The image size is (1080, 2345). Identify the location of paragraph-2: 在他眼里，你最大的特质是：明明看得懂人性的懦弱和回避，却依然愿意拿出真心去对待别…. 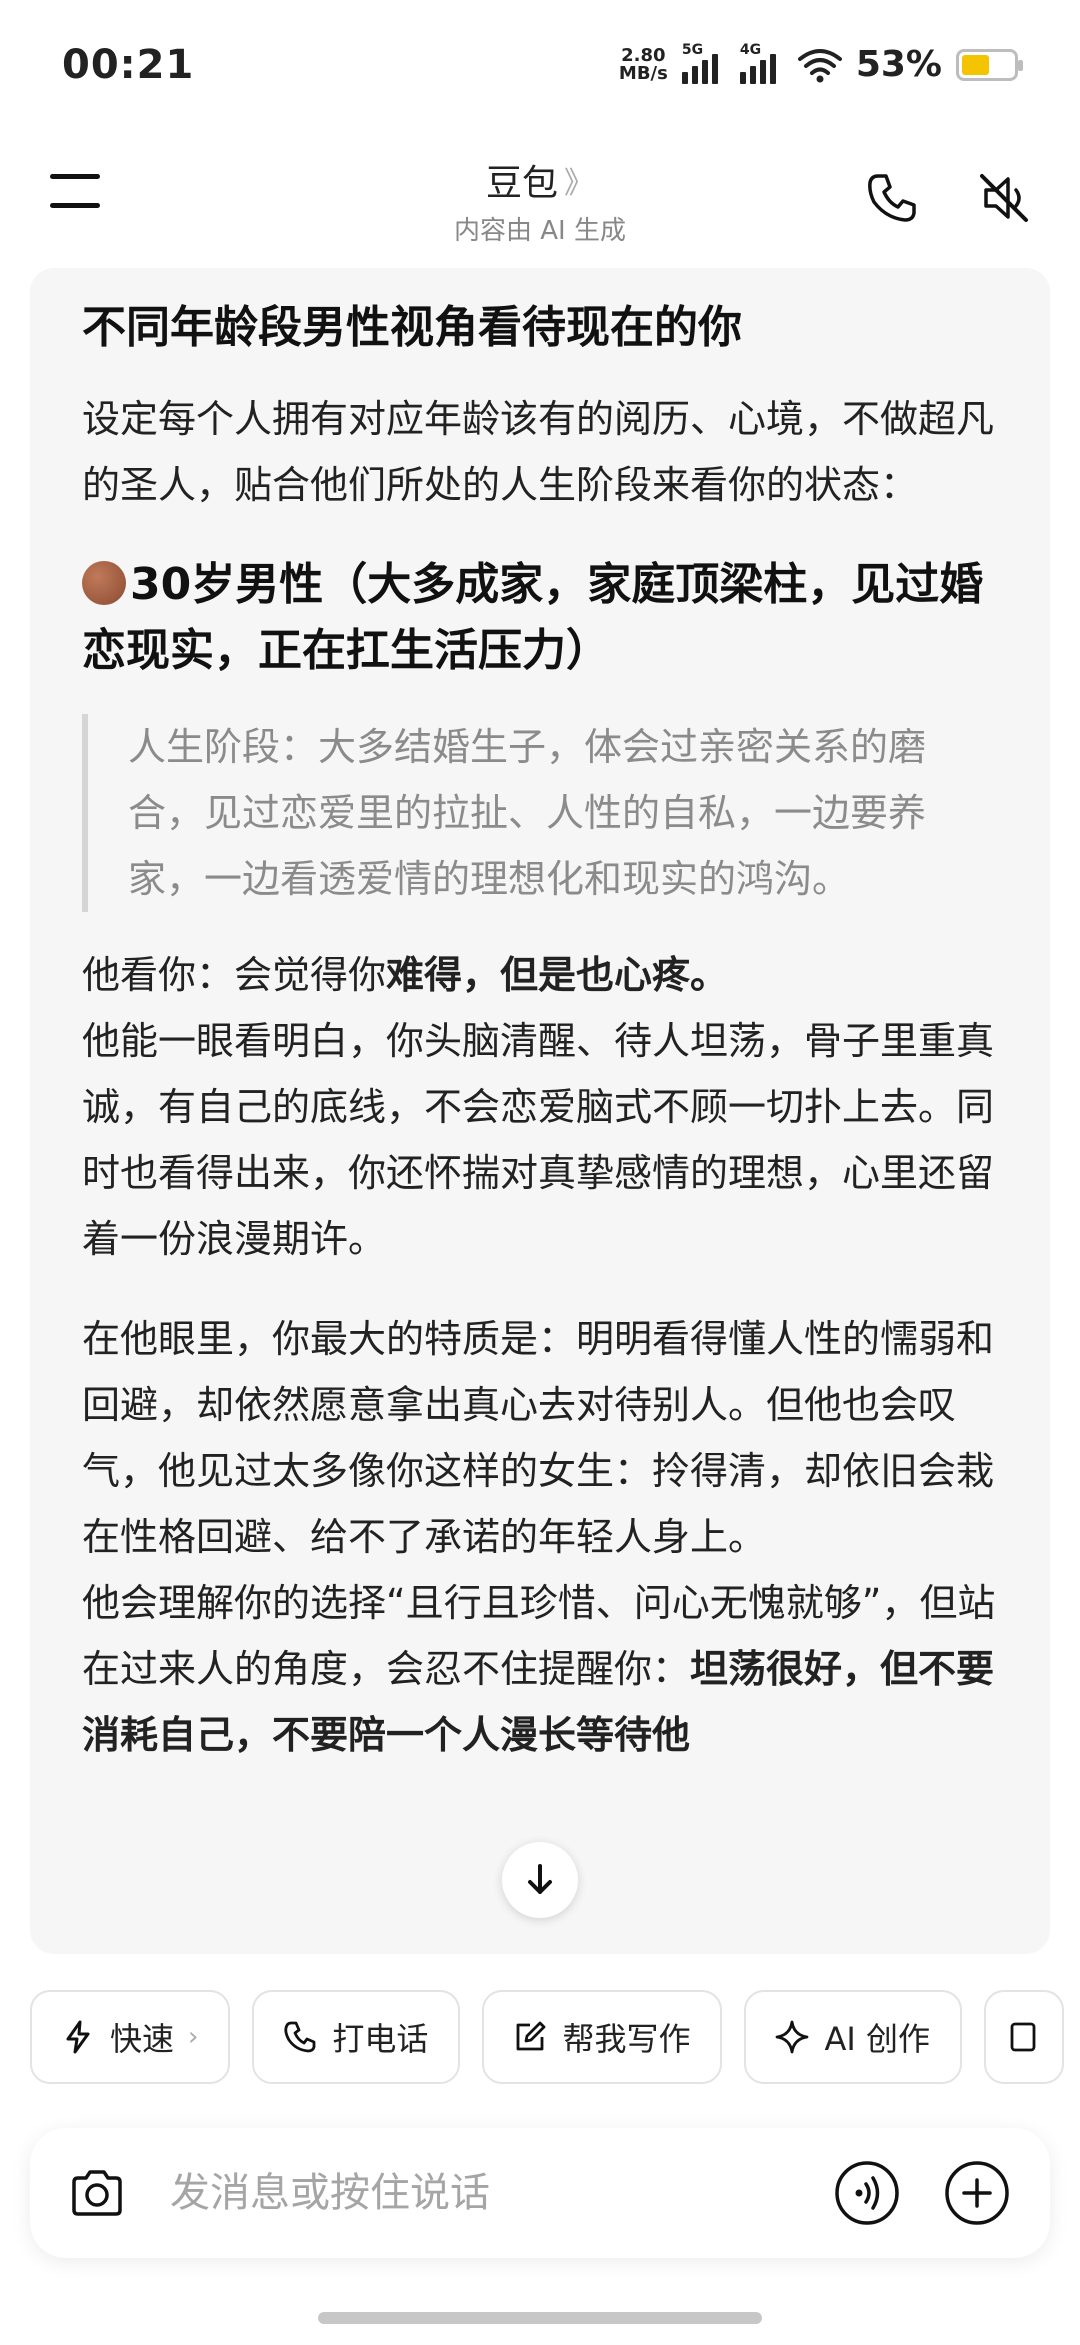
(538, 1438).